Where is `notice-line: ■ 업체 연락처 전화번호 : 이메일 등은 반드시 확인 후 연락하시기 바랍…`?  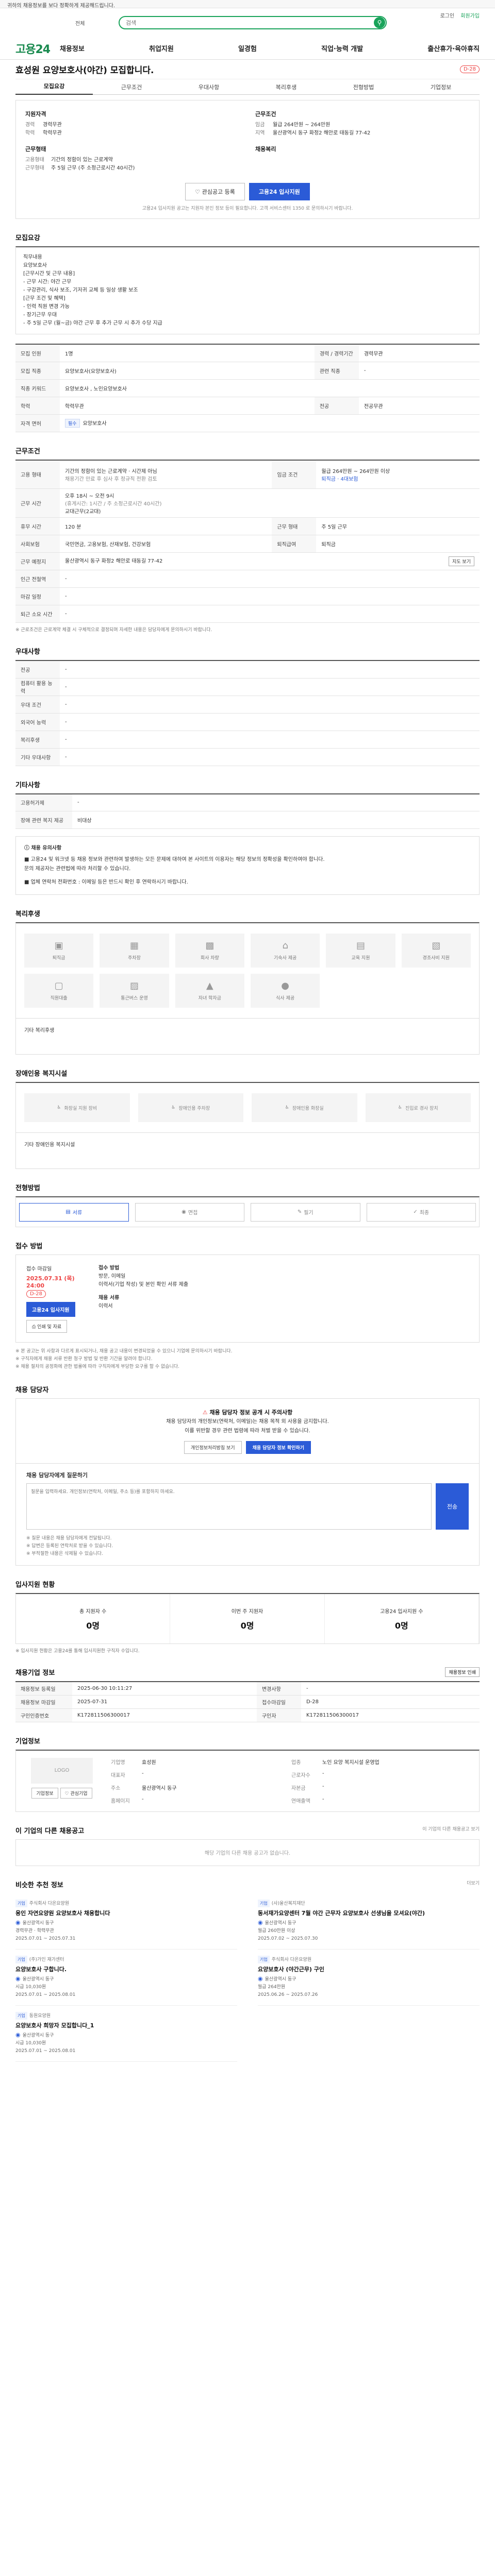
notice-line: ■ 업체 연락처 전화번호 : 이메일 등은 반드시 확인 후 연락하시기 바랍… is located at coordinates (106, 882).